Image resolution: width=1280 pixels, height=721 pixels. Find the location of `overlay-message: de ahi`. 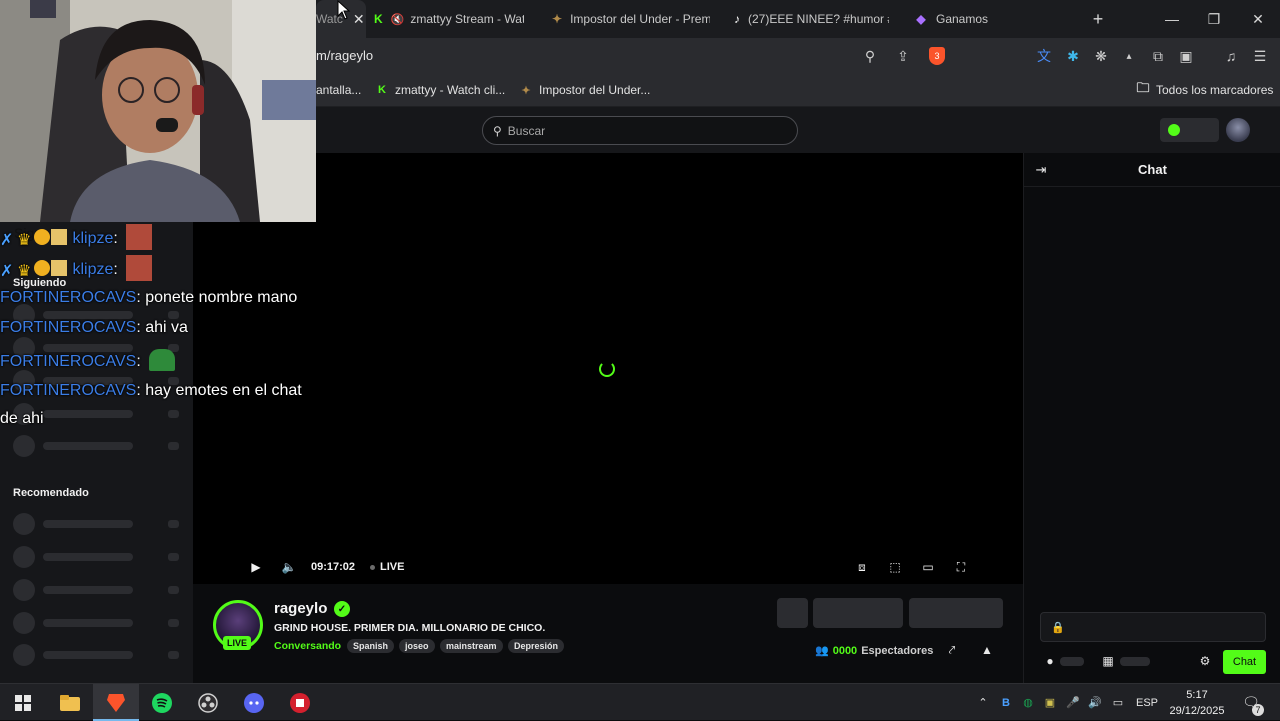

overlay-message: de ahi is located at coordinates (22, 418).